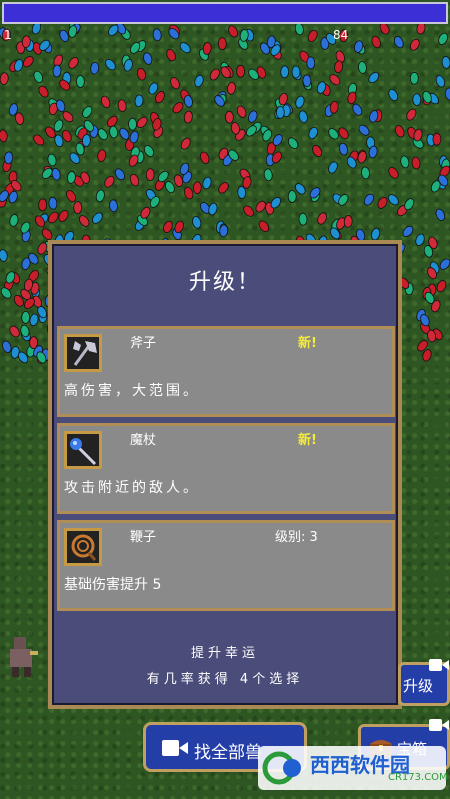  What do you see at coordinates (225, 679) in the screenshot?
I see `luck-bonus-detail: 有几率获得 4个选择` at bounding box center [225, 679].